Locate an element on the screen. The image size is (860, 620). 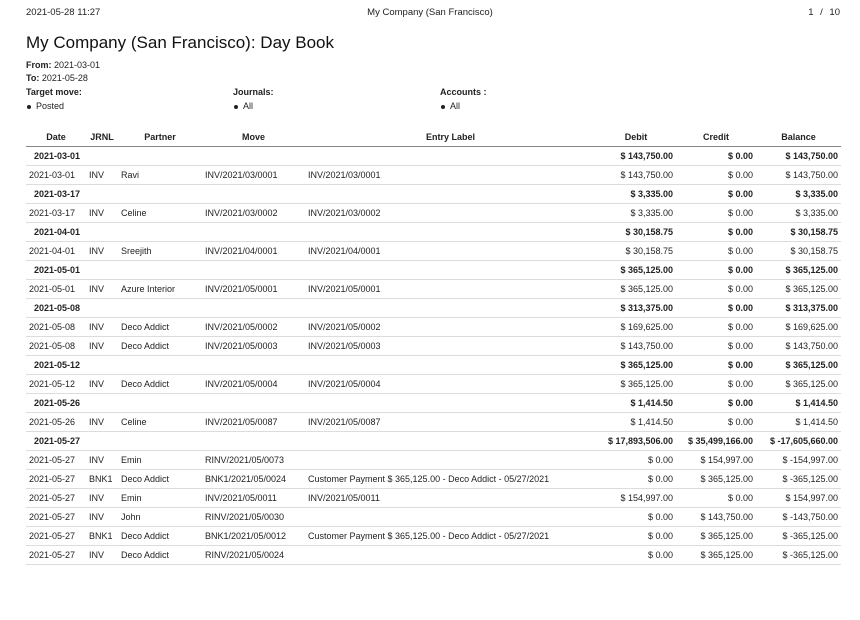
group-debit: $ 3,335.00 is located at coordinates (636, 194).